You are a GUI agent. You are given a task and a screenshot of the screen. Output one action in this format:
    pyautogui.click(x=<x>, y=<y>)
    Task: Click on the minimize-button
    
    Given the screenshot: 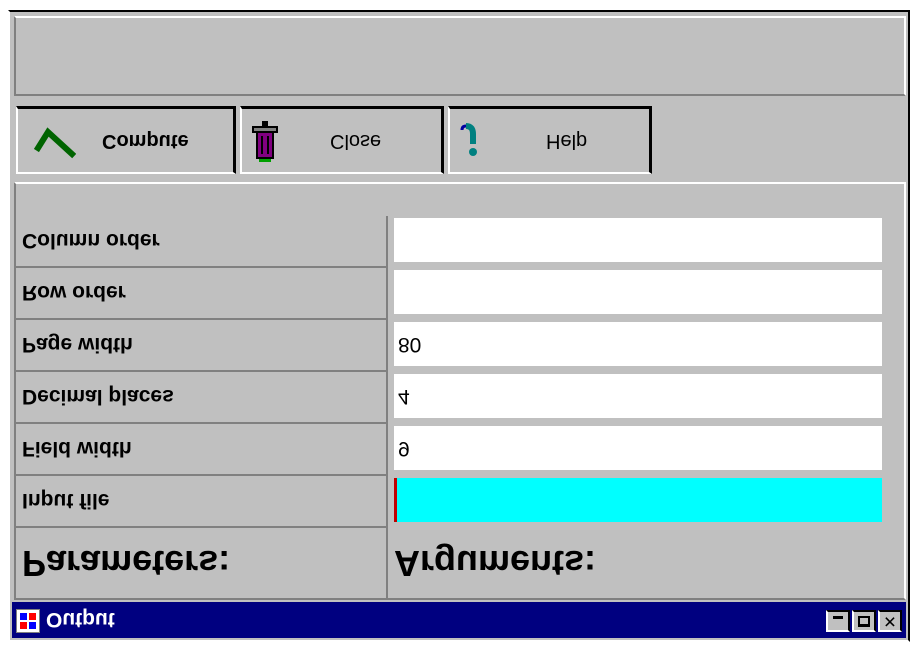 What is the action you would take?
    pyautogui.click(x=838, y=621)
    